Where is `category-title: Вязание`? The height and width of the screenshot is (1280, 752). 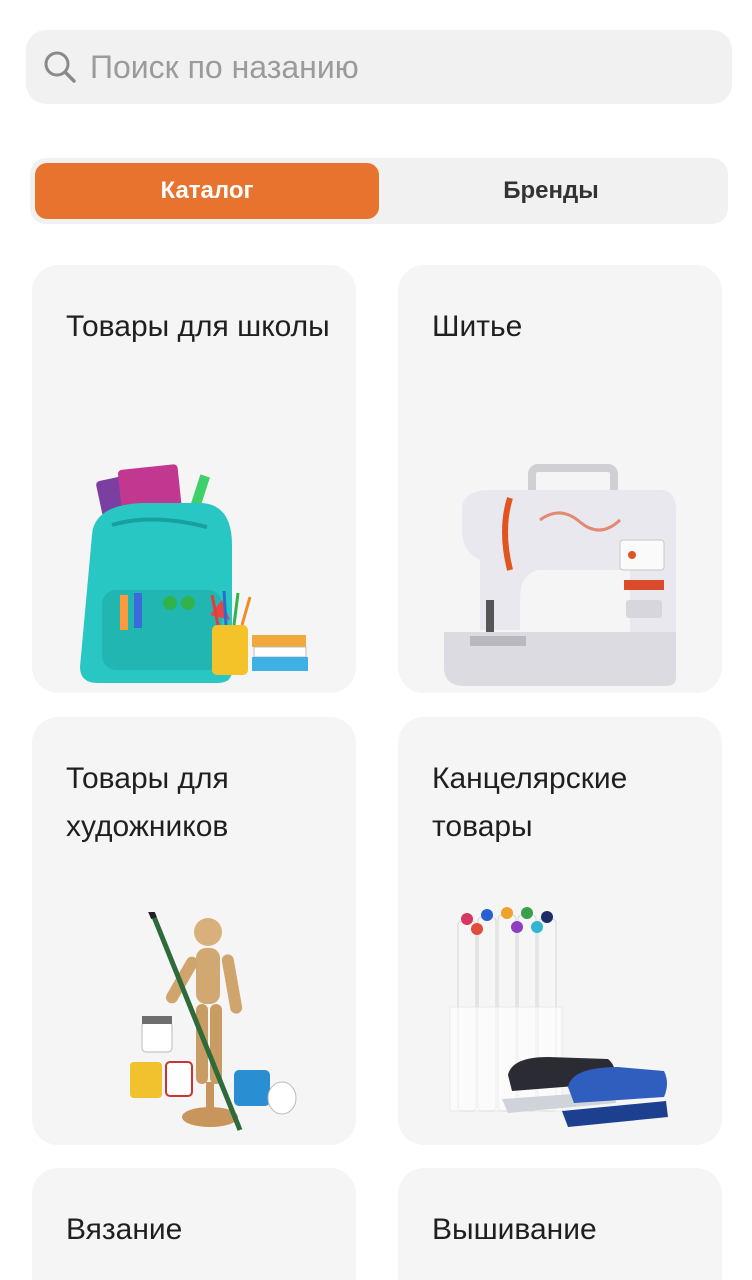 category-title: Вязание is located at coordinates (124, 1229).